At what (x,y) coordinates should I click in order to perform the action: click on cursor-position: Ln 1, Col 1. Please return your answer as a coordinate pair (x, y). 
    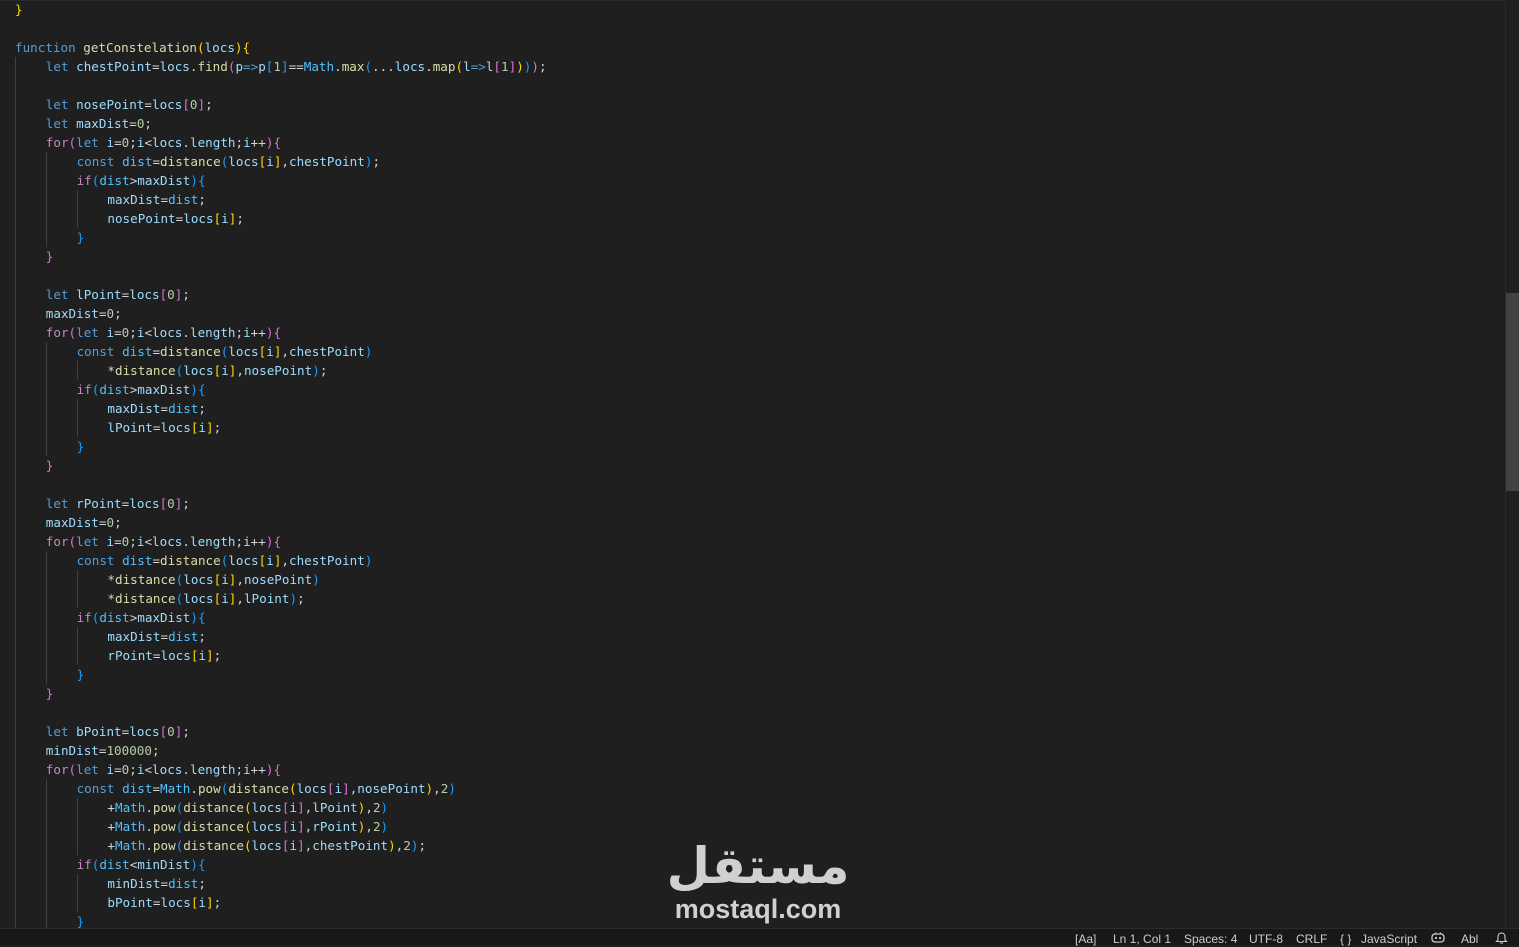
    Looking at the image, I should click on (1142, 939).